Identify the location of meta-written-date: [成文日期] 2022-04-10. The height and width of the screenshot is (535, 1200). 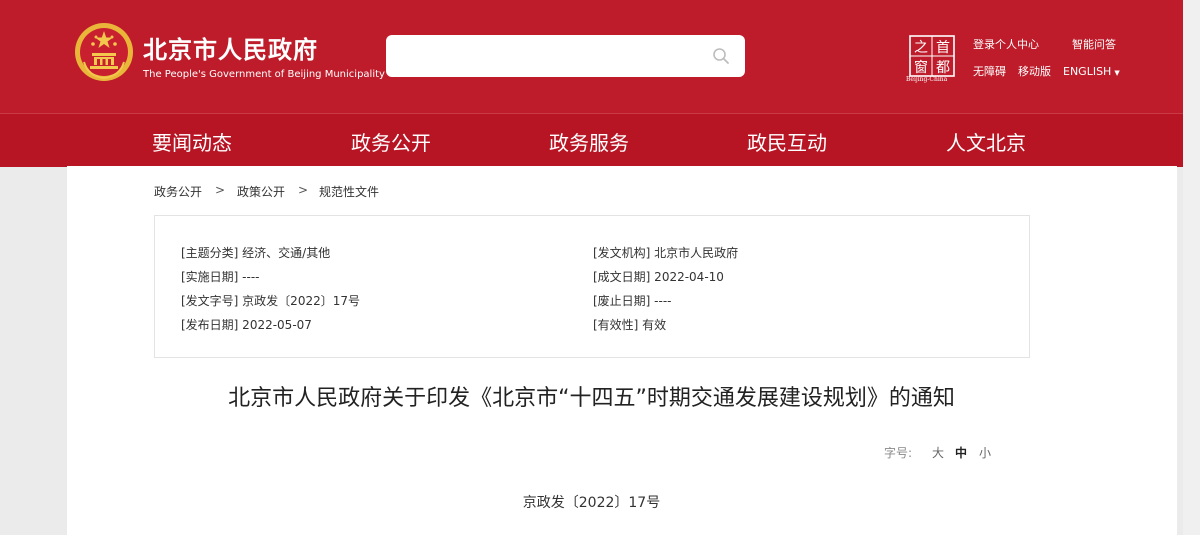
(658, 277).